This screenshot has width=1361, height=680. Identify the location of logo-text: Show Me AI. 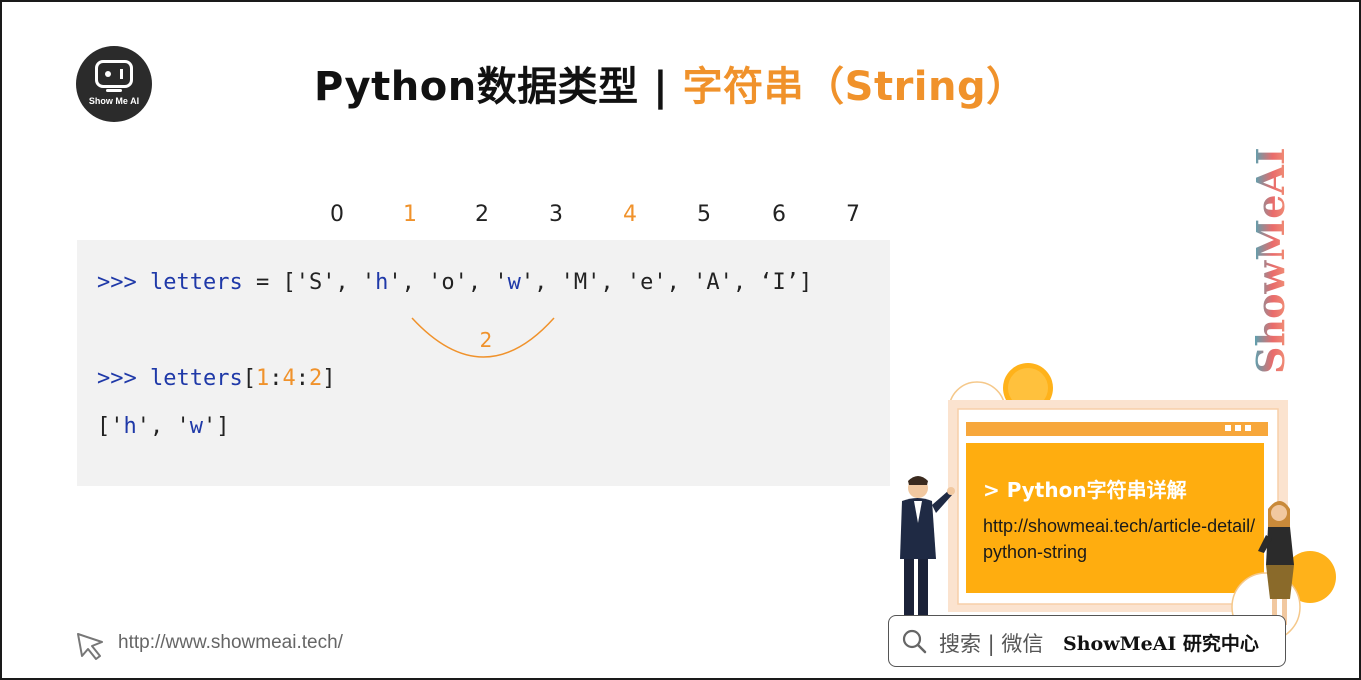
(114, 101).